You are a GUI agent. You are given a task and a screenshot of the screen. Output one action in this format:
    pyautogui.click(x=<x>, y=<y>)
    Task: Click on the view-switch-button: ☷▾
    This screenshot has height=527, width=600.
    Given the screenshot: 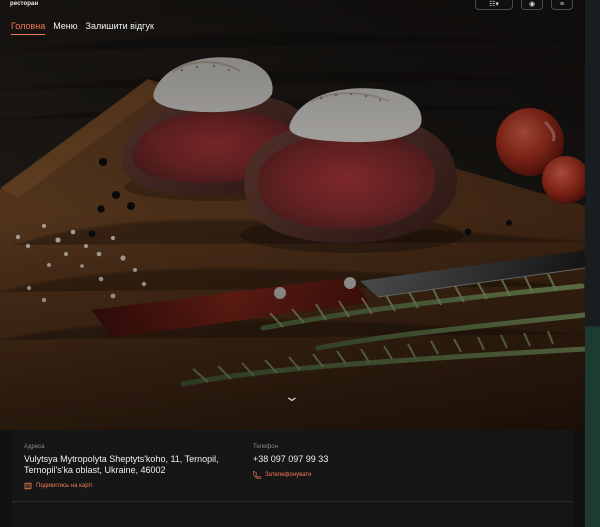 What is the action you would take?
    pyautogui.click(x=494, y=5)
    